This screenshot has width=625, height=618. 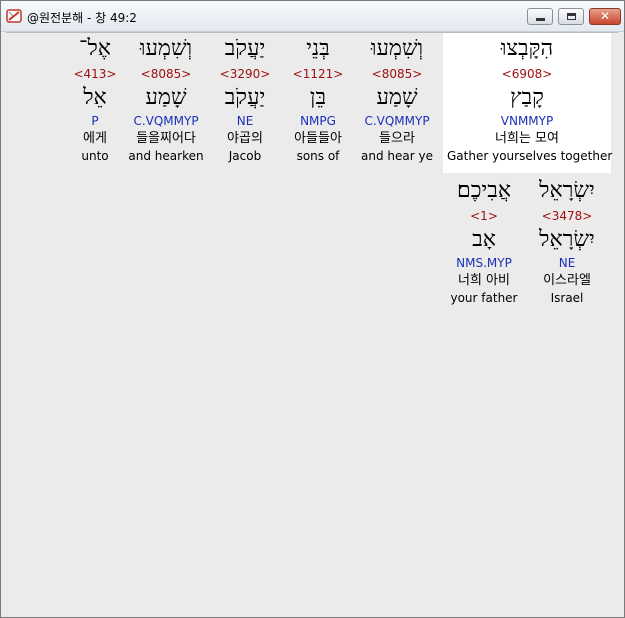 I want to click on word-column: יַעֲקֹב <3290> יַעֲקֹב NE 야곱의 Jacob, so click(x=245, y=99).